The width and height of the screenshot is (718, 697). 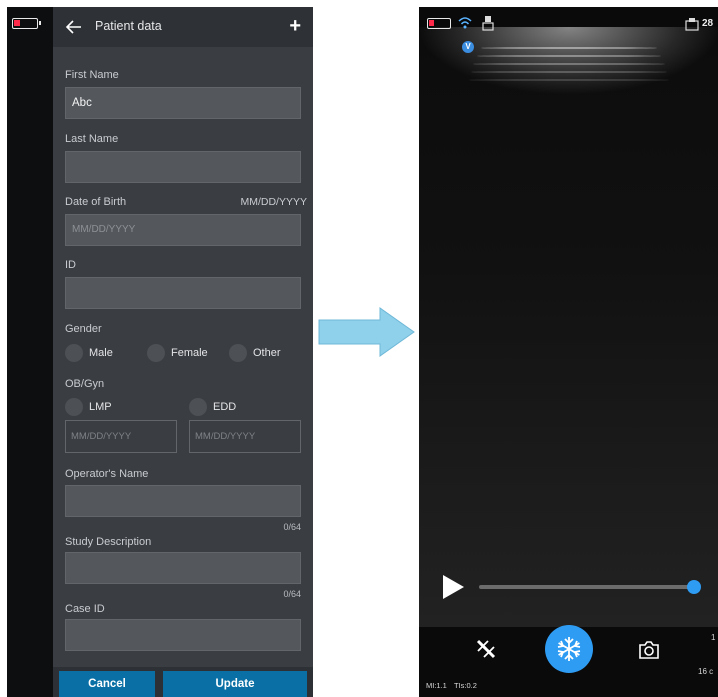 What do you see at coordinates (694, 587) in the screenshot?
I see `cine-slider-thumb` at bounding box center [694, 587].